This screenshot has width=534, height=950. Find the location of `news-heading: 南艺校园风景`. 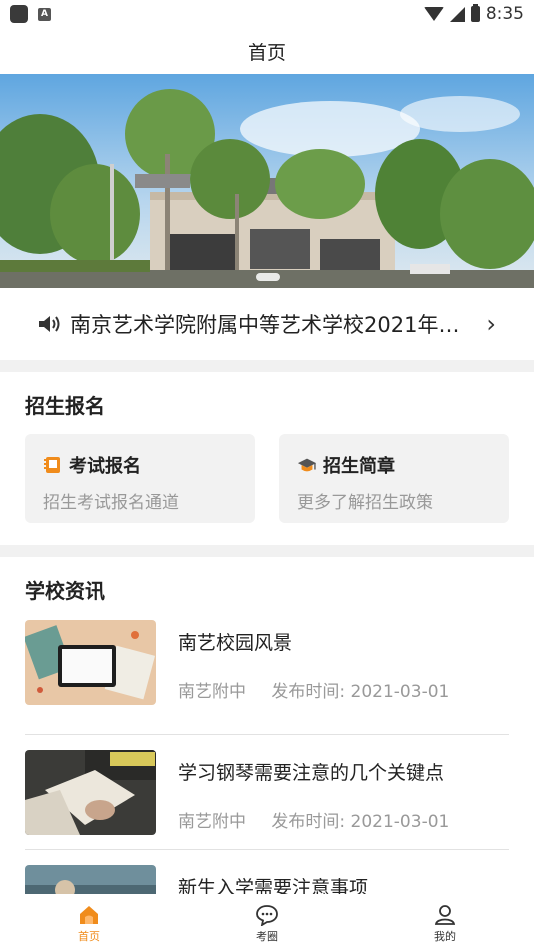

news-heading: 南艺校园风景 is located at coordinates (235, 643).